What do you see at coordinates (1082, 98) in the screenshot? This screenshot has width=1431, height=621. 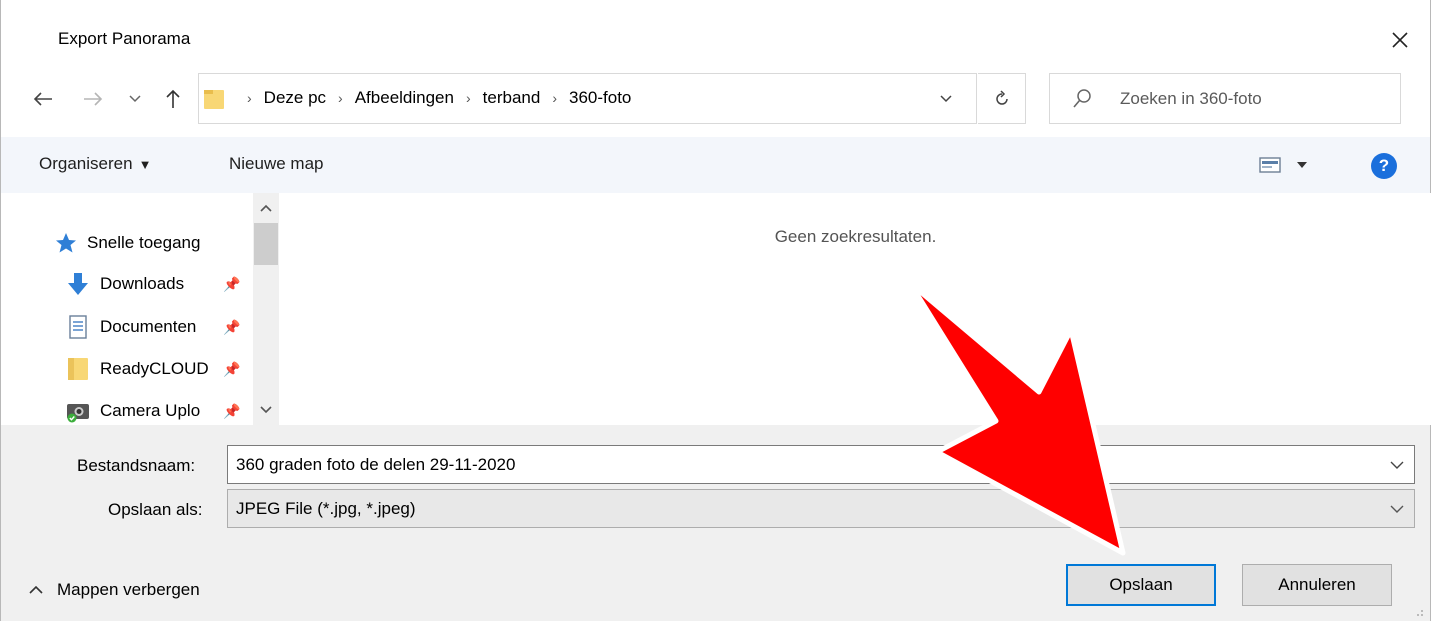 I see `search-icon` at bounding box center [1082, 98].